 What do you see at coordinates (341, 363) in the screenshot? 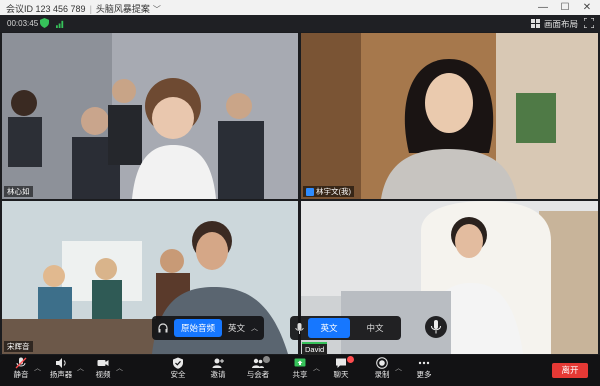
I see `chat-icon` at bounding box center [341, 363].